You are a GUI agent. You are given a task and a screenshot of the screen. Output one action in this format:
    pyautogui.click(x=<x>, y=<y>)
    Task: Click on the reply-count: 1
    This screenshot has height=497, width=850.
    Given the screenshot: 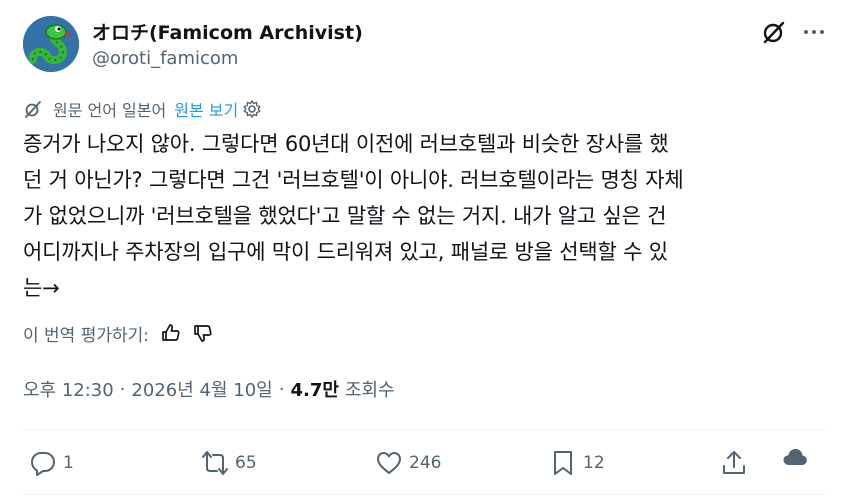 What is the action you would take?
    pyautogui.click(x=68, y=463)
    